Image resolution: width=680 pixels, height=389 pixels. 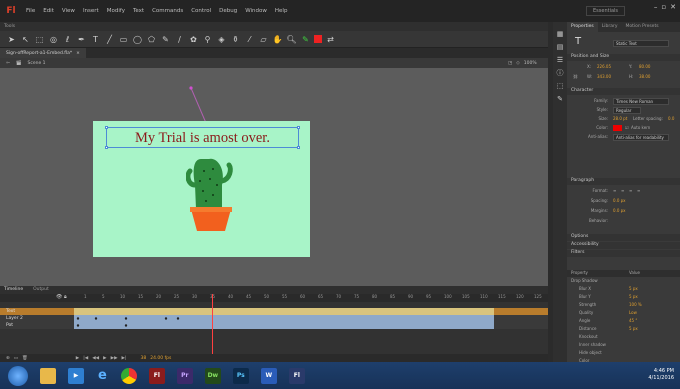 What do you see at coordinates (560, 60) in the screenshot?
I see `align-panel-icon: ☰` at bounding box center [560, 60].